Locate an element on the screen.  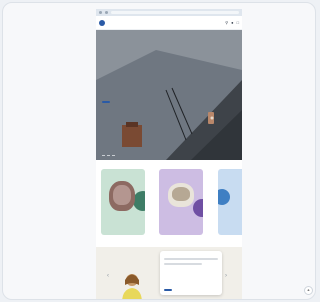
hero-text is located at coordinates (106, 98).